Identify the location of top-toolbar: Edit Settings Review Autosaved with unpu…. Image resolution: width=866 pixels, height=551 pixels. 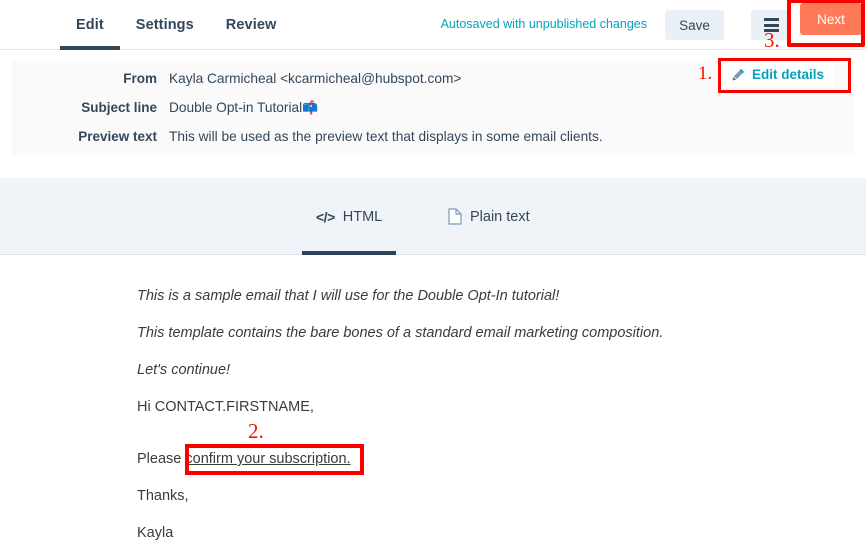
(433, 25).